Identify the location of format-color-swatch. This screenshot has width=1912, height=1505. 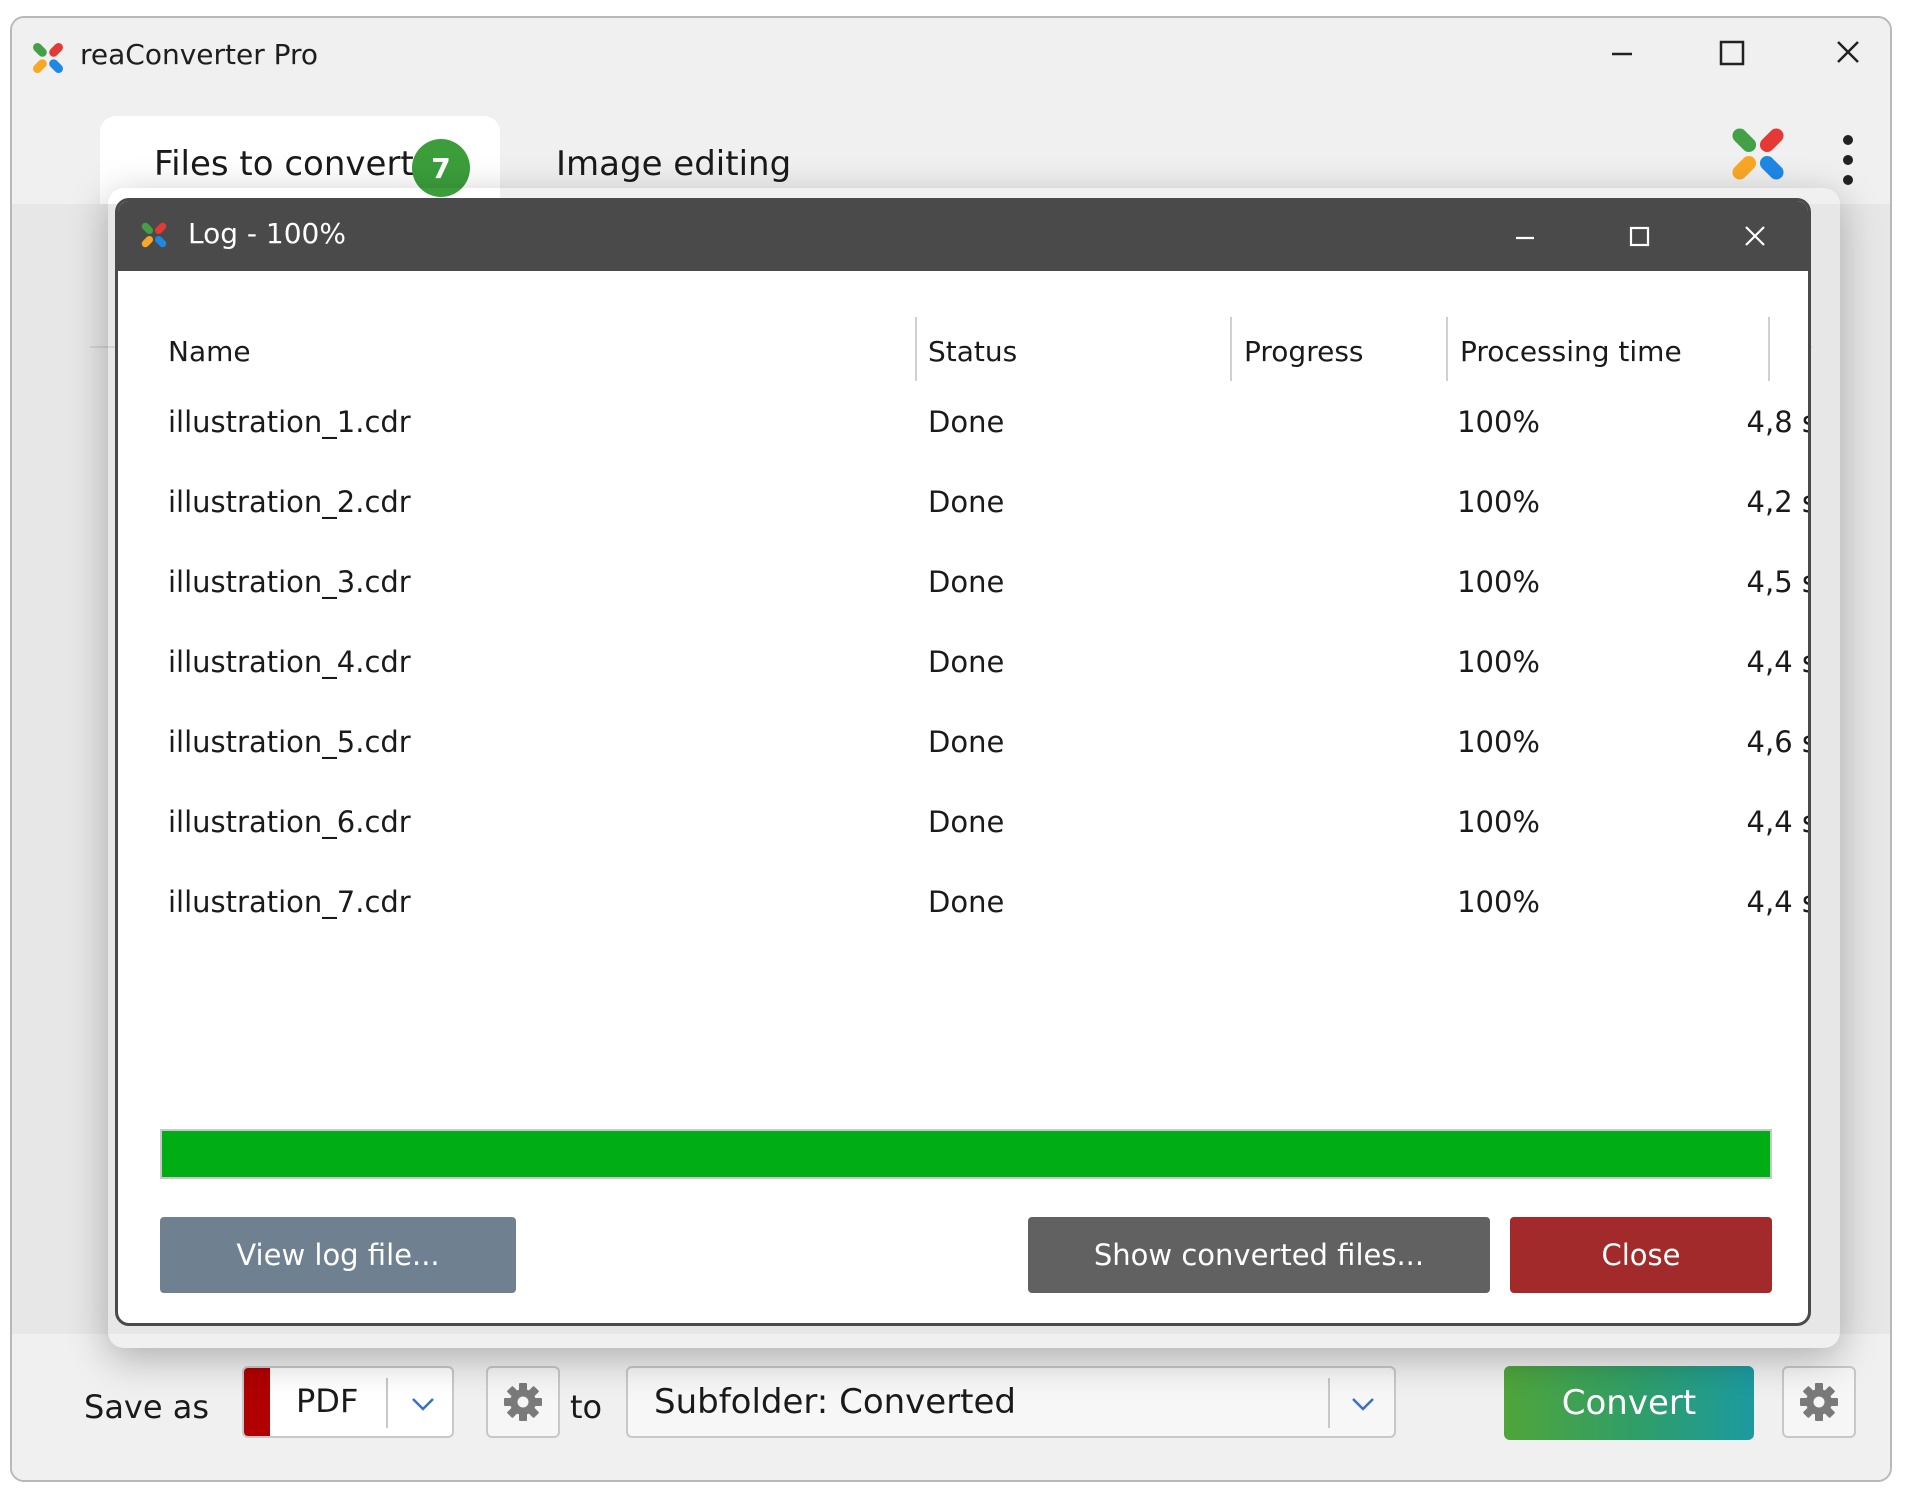
(257, 1402).